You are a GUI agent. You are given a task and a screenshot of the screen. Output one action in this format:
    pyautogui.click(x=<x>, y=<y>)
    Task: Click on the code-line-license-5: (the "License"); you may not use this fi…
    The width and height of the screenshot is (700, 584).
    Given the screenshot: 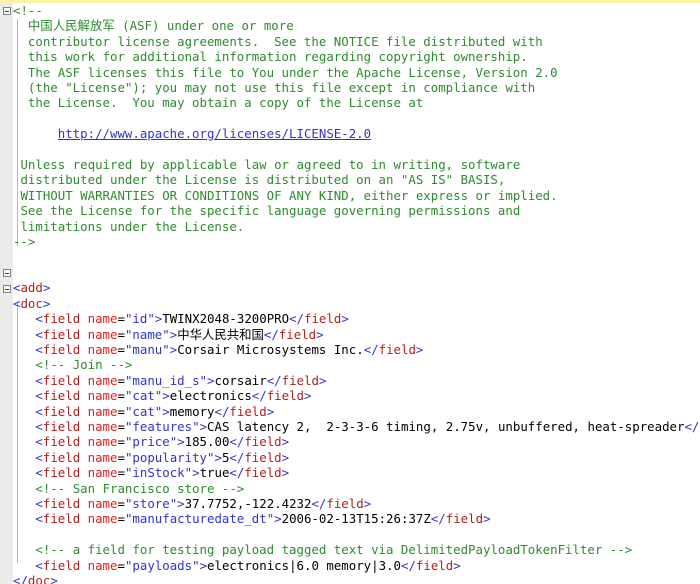 What is the action you would take?
    pyautogui.click(x=281, y=88)
    